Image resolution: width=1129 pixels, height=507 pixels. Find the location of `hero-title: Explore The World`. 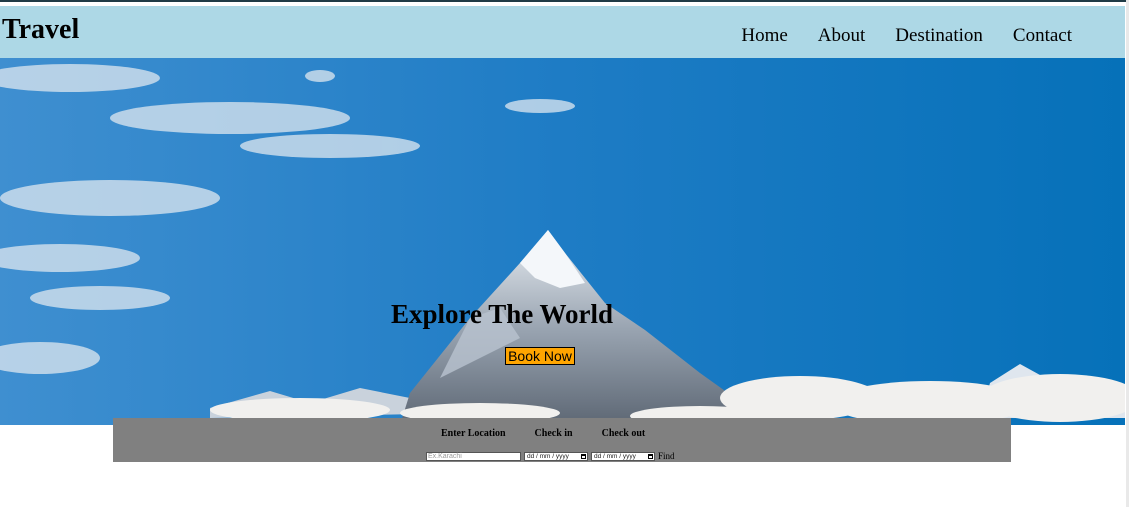

hero-title: Explore The World is located at coordinates (502, 314).